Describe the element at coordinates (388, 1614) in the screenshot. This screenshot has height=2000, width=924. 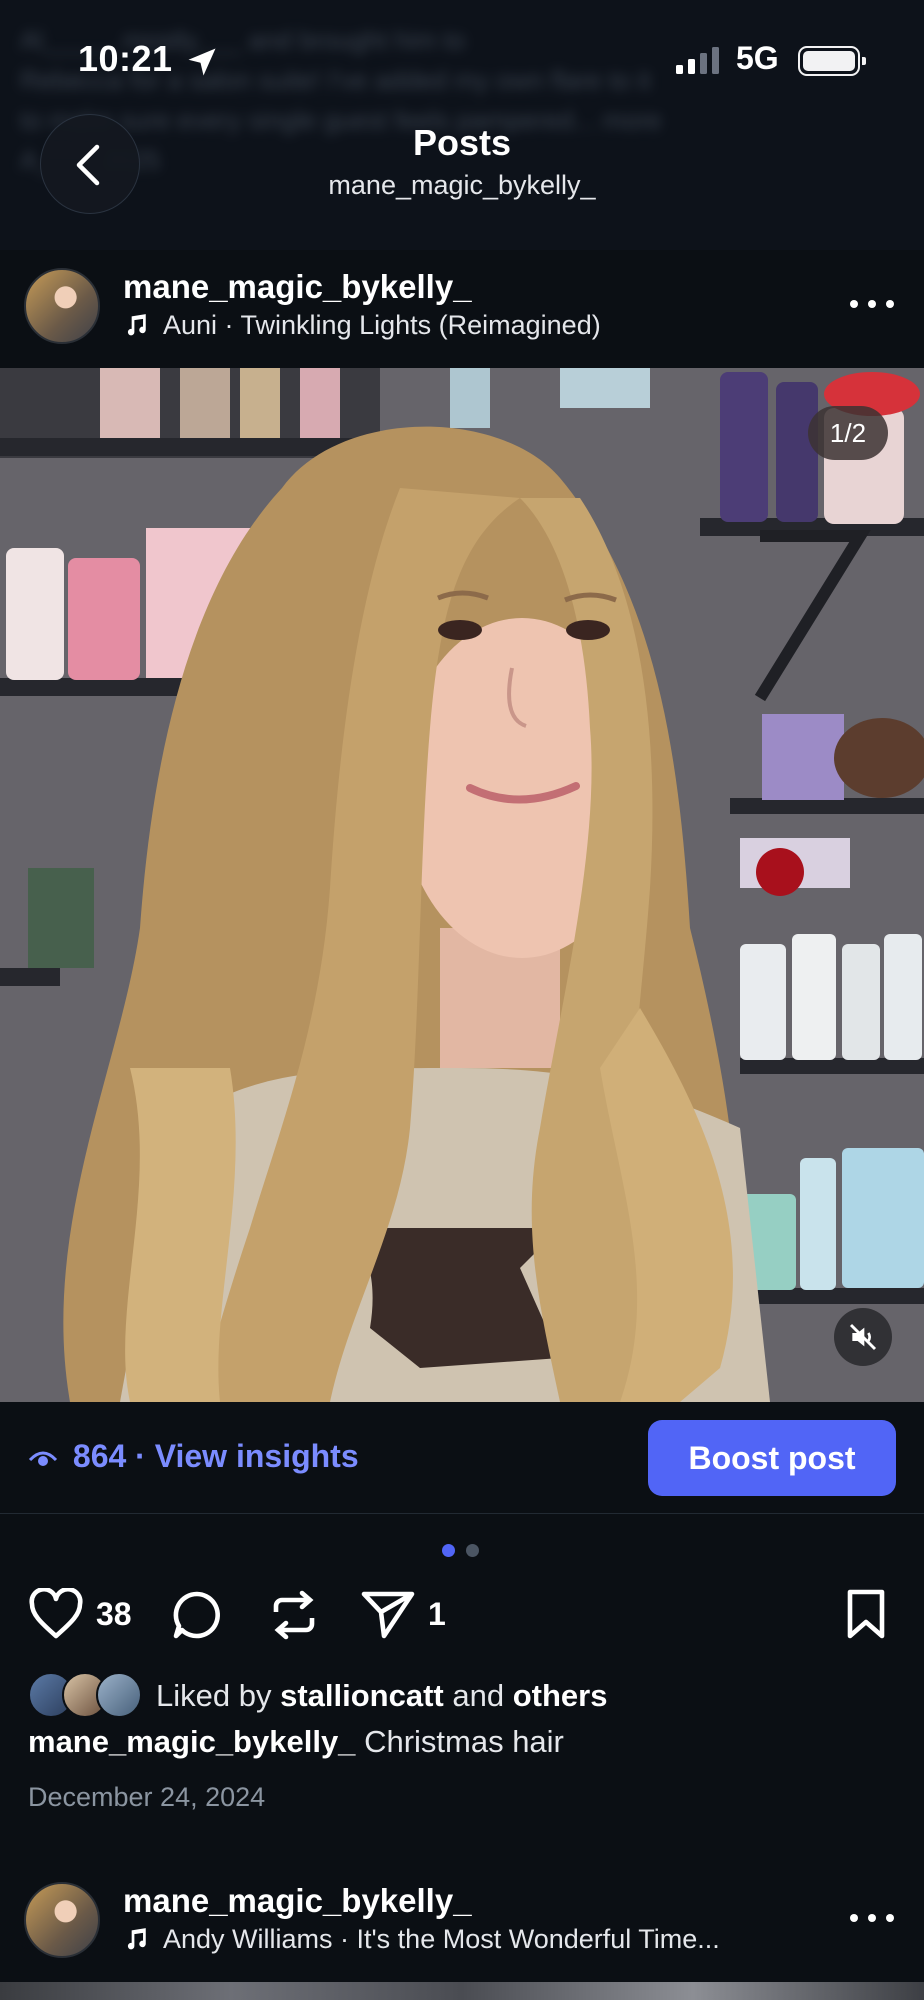
I see `share-icon` at that location.